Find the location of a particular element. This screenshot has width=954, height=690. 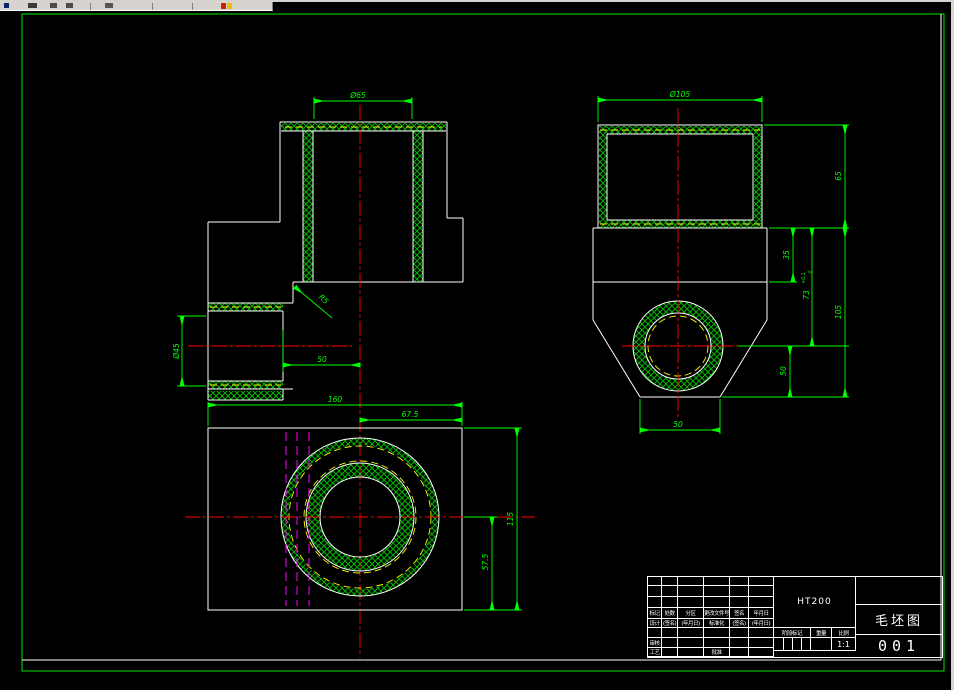

dim-center-to-right: 67.5 is located at coordinates (410, 414).